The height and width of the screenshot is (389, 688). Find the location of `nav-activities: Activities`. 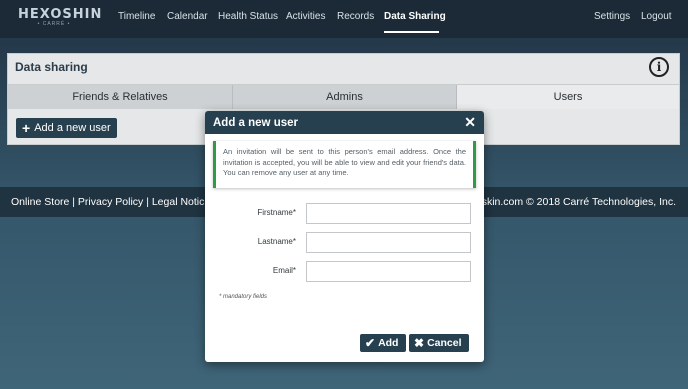

nav-activities: Activities is located at coordinates (305, 16).